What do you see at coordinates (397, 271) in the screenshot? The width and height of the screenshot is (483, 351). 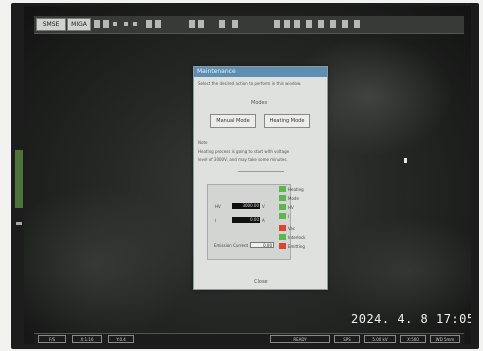 I see `screen-glare` at bounding box center [397, 271].